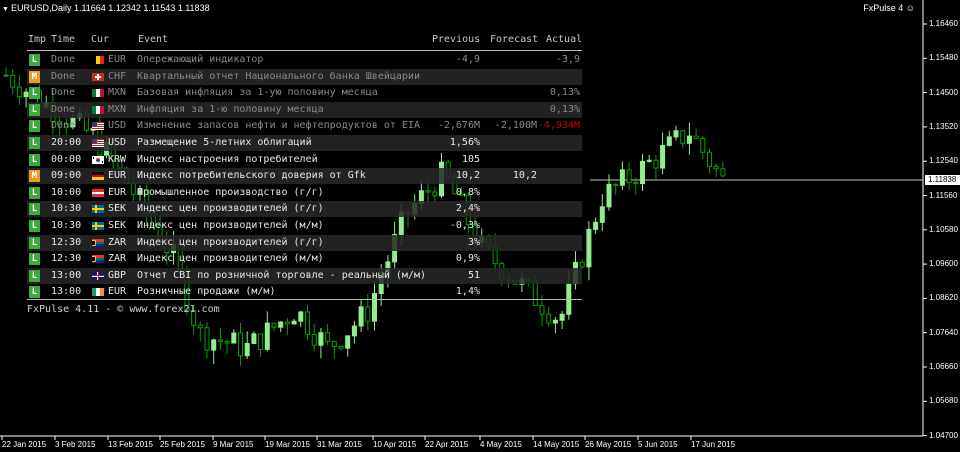 This screenshot has height=452, width=960. Describe the element at coordinates (66, 292) in the screenshot. I see `event-time: 13:00` at that location.